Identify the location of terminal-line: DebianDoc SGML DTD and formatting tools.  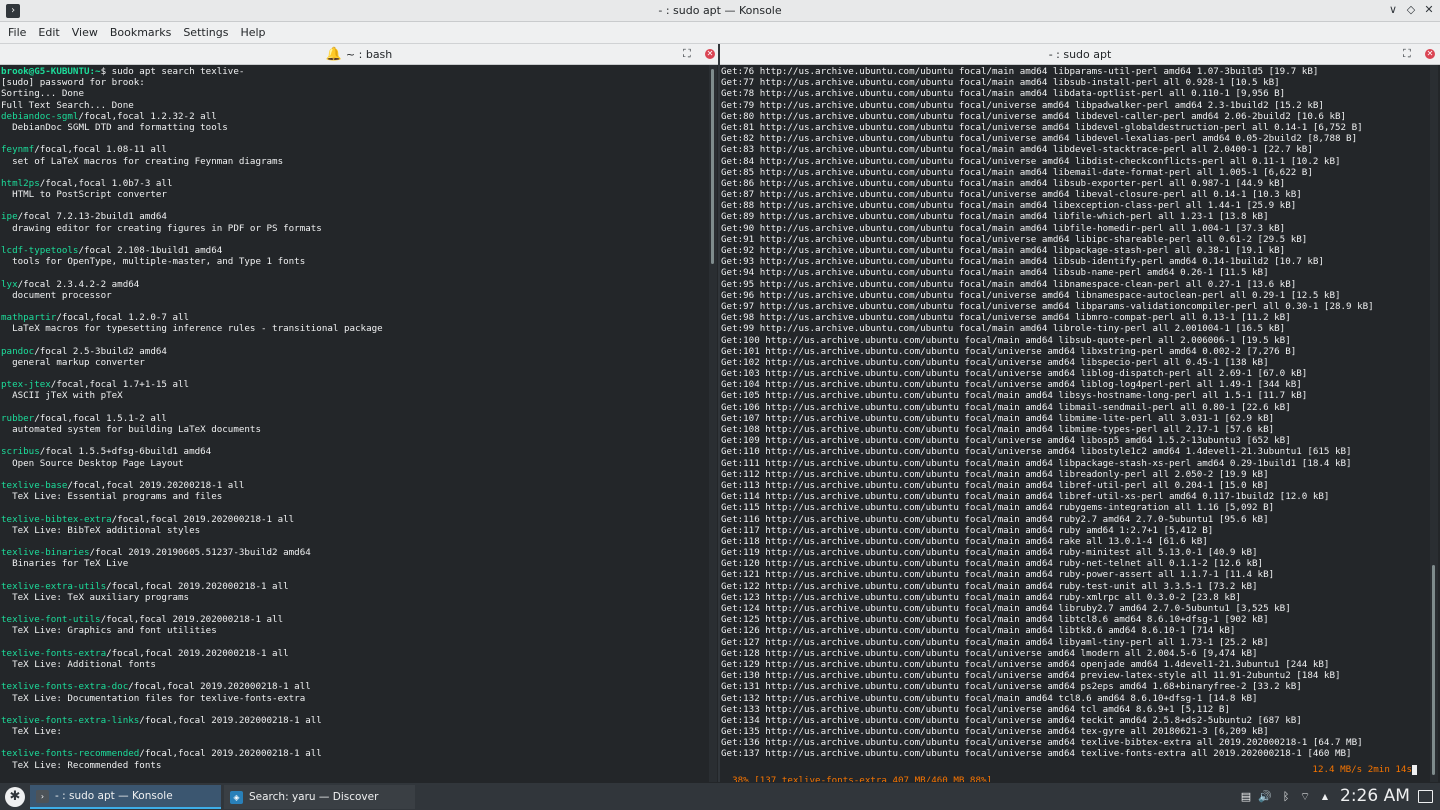
(354, 127).